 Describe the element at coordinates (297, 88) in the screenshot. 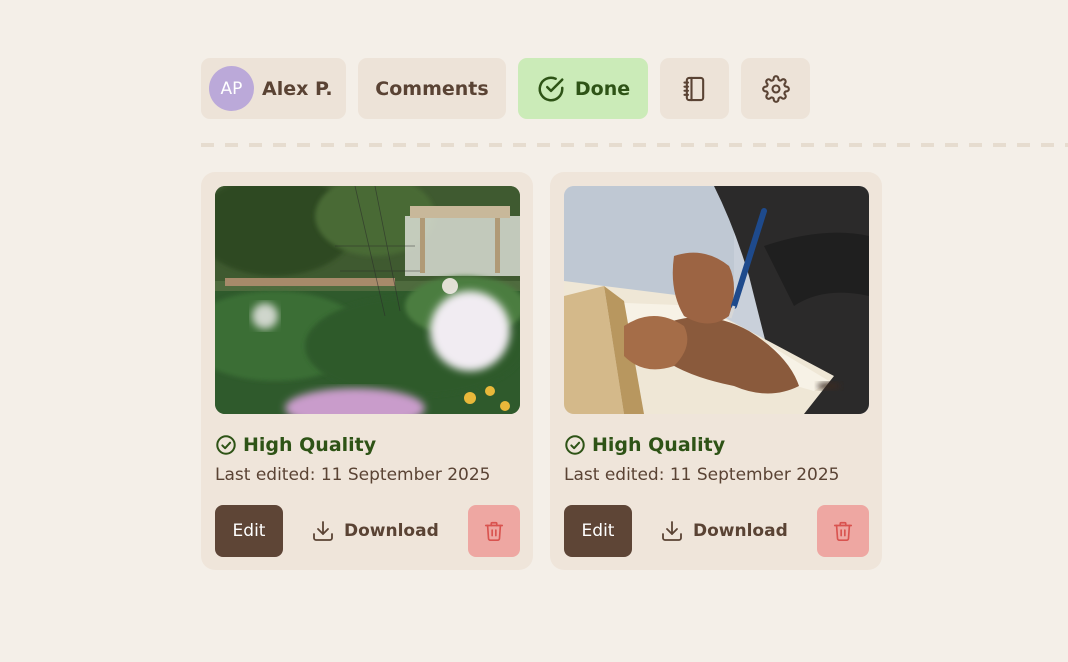

I see `user-name: Alex P.` at that location.